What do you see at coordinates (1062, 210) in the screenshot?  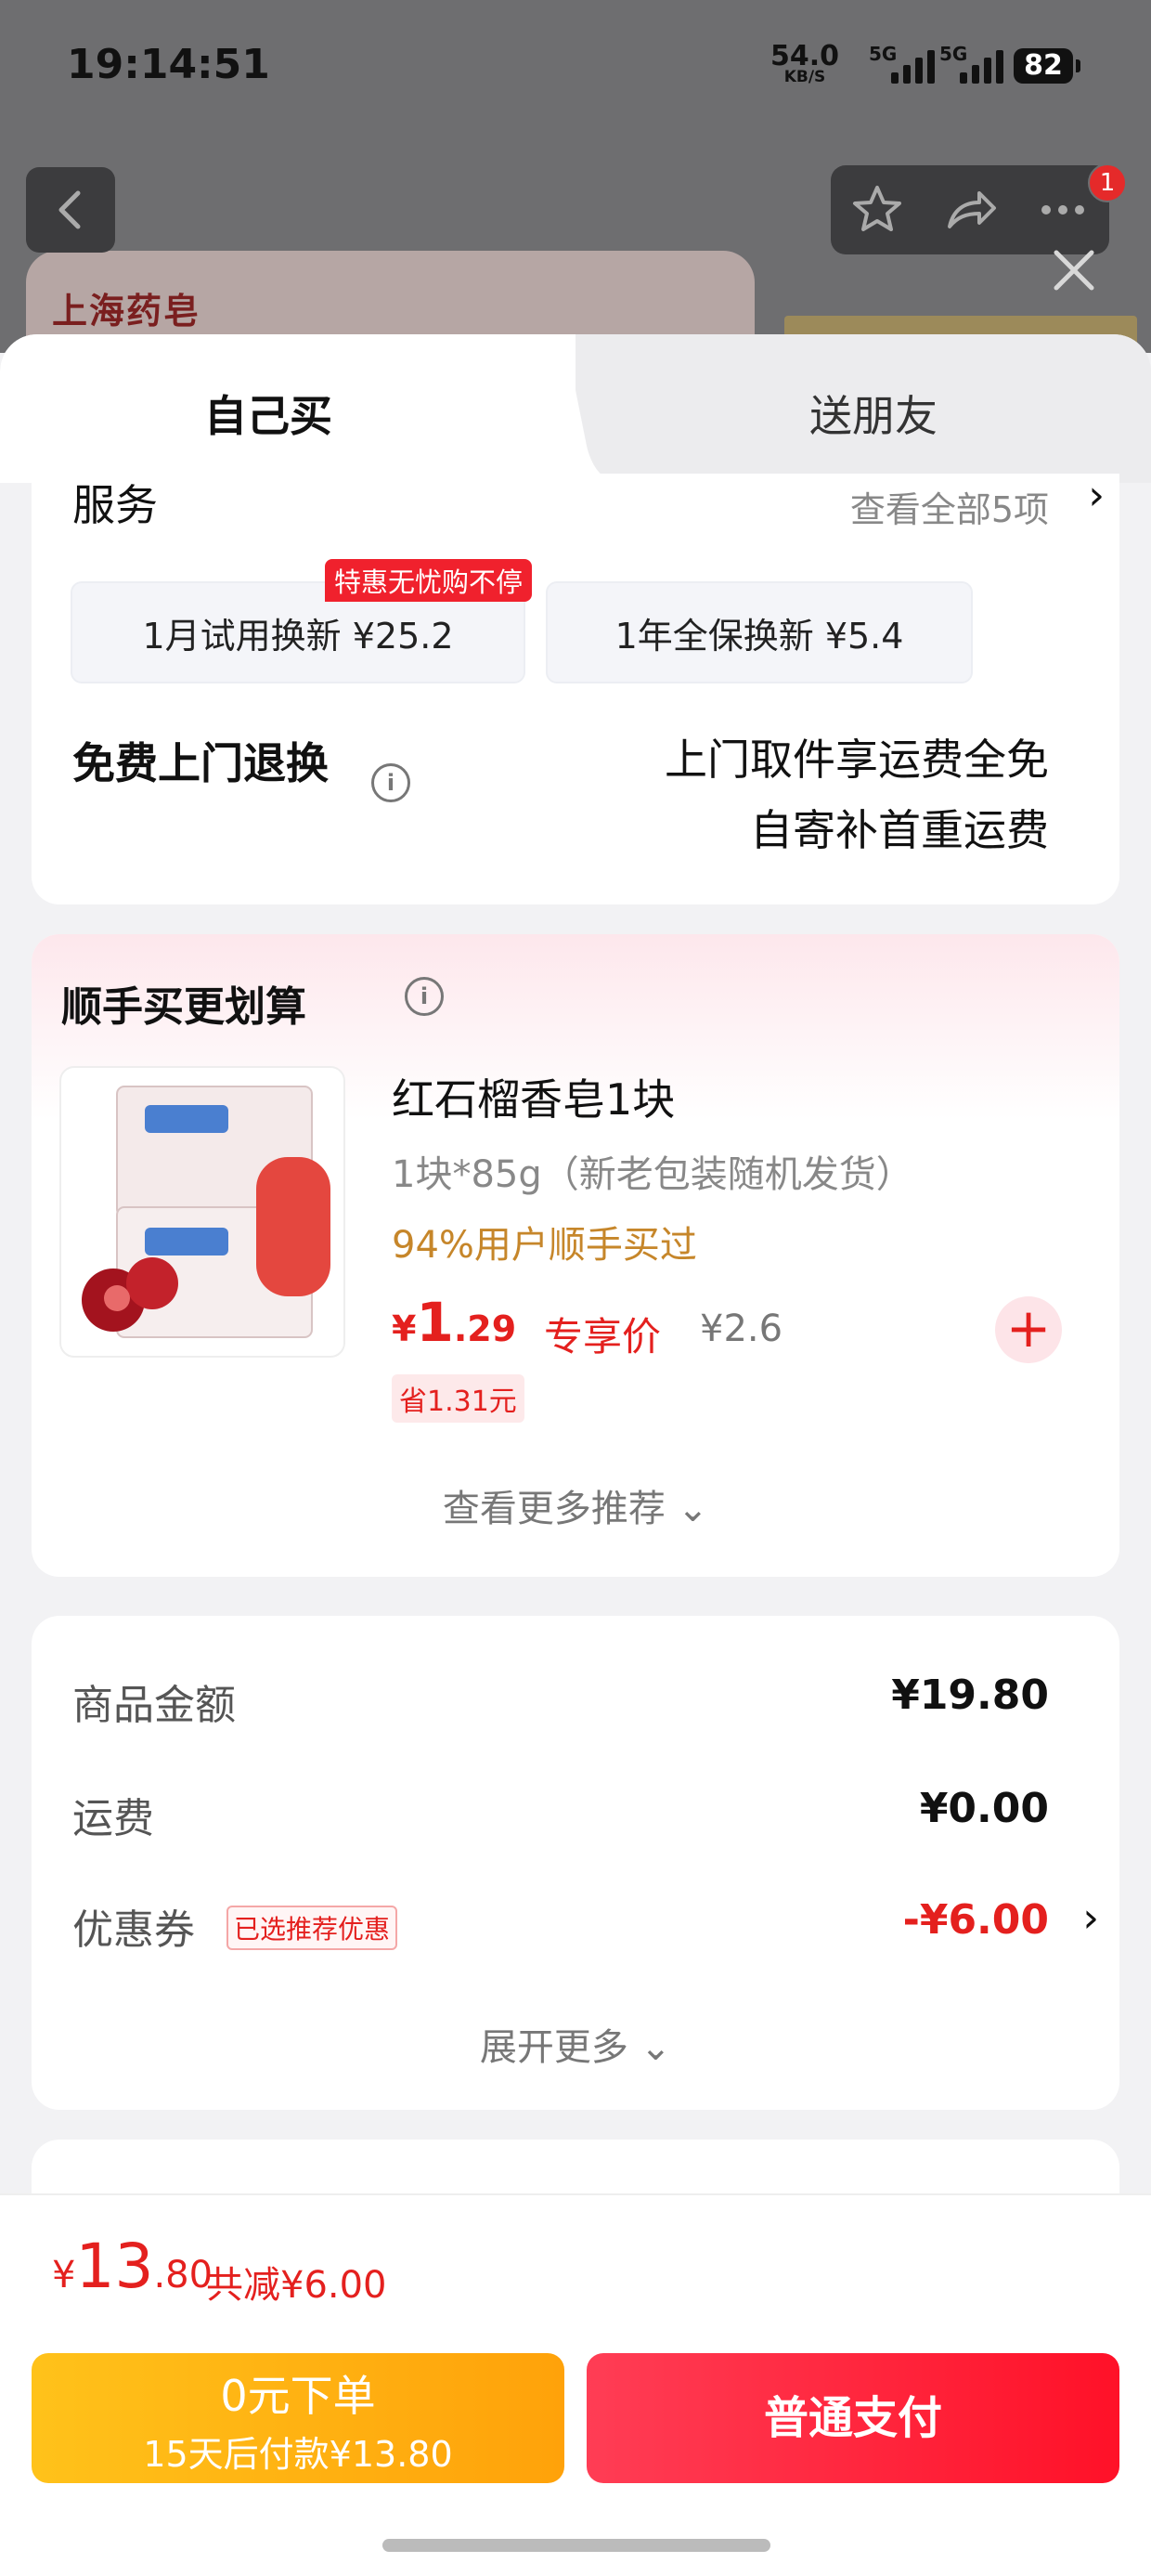 I see `more-dots-icon` at bounding box center [1062, 210].